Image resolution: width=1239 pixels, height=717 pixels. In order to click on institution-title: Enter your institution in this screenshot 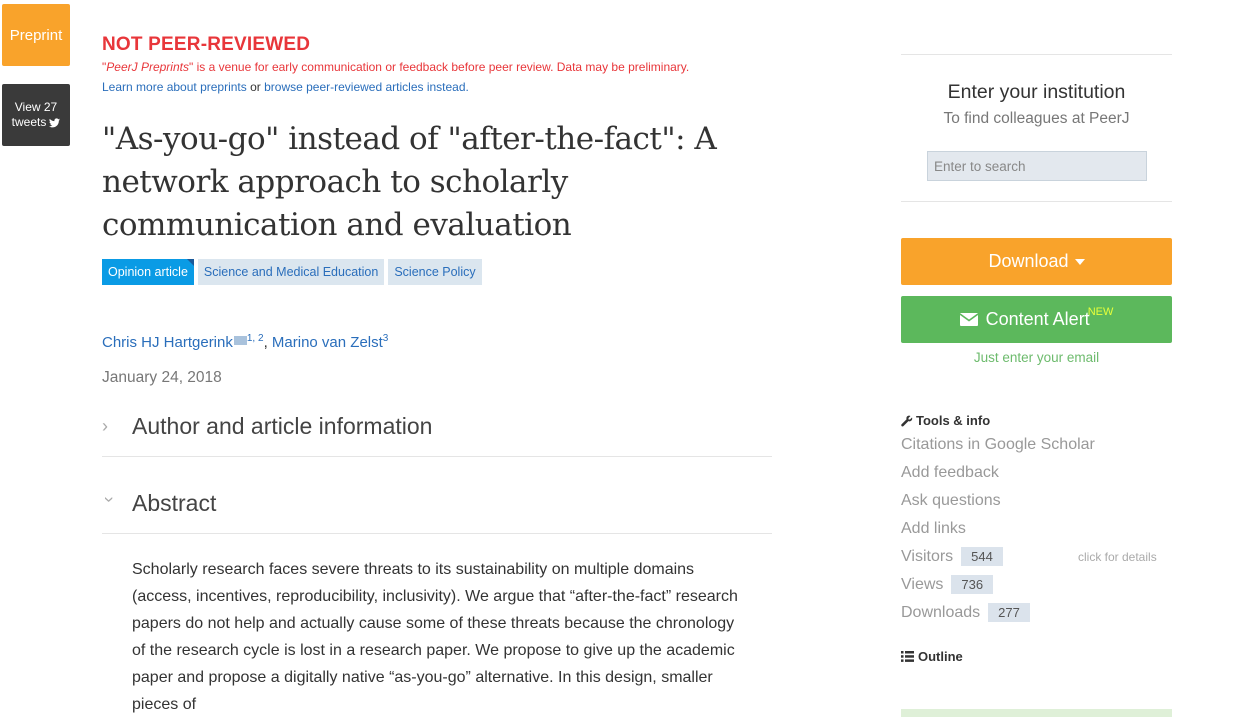, I will do `click(1036, 92)`.